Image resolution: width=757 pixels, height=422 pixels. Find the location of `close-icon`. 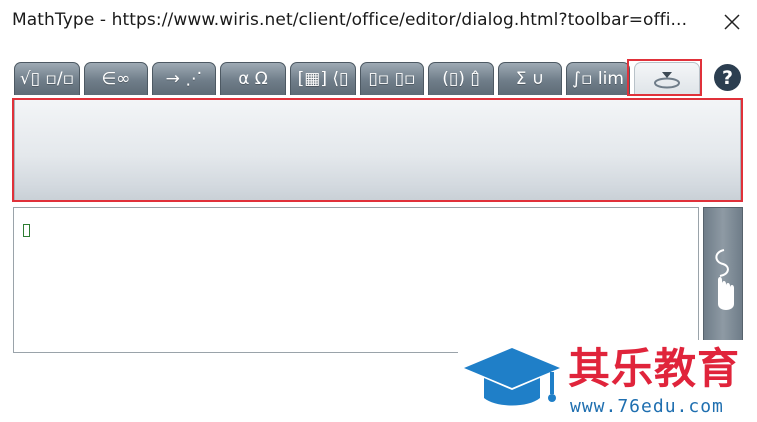

close-icon is located at coordinates (732, 22).